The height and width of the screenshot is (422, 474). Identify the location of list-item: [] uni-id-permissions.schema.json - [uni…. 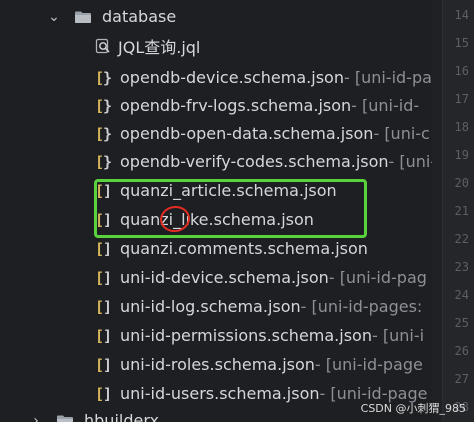
(216, 335).